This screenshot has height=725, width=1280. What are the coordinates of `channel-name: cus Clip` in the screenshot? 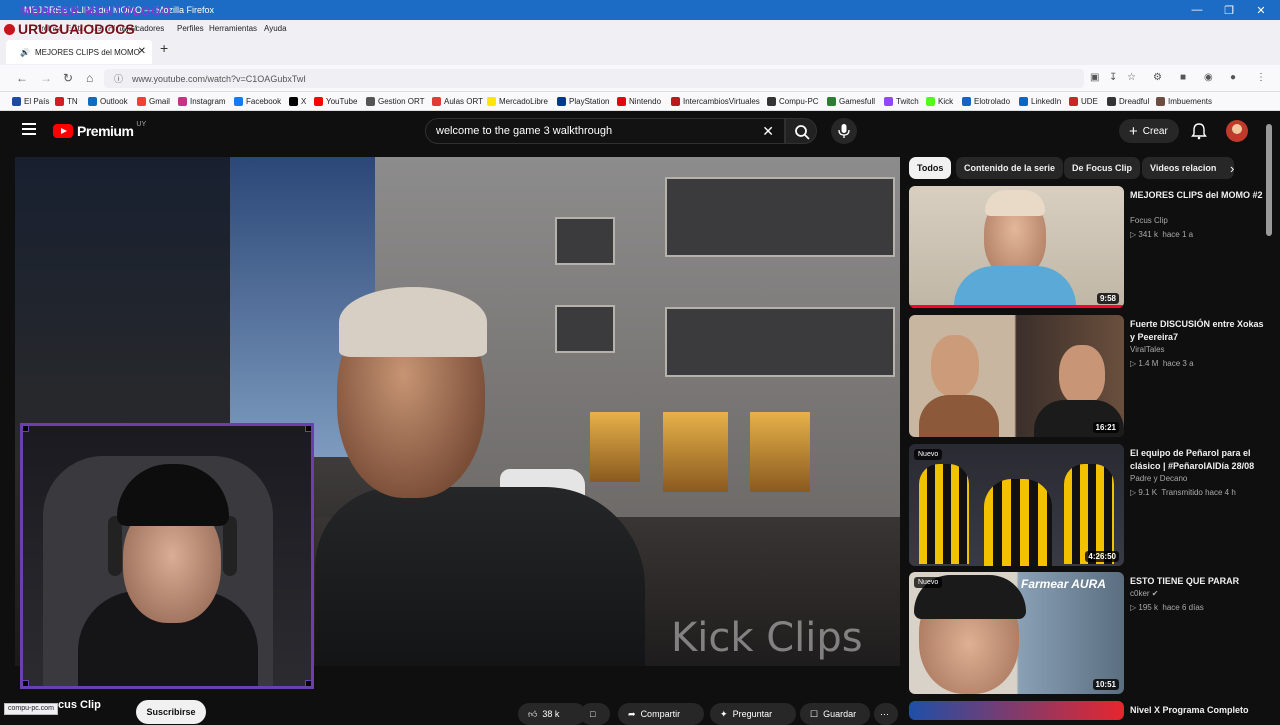 It's located at (79, 705).